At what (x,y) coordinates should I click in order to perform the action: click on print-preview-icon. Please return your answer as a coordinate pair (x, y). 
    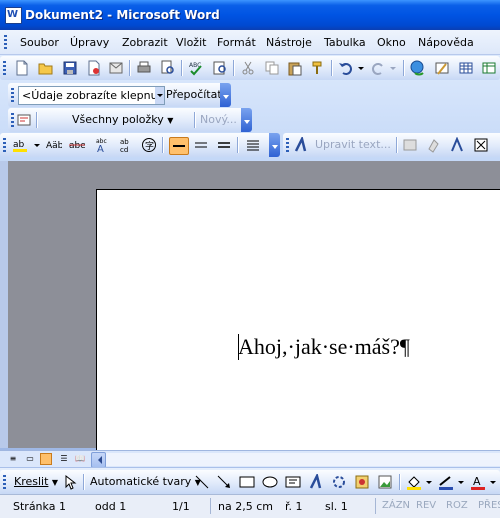
    Looking at the image, I should click on (168, 68).